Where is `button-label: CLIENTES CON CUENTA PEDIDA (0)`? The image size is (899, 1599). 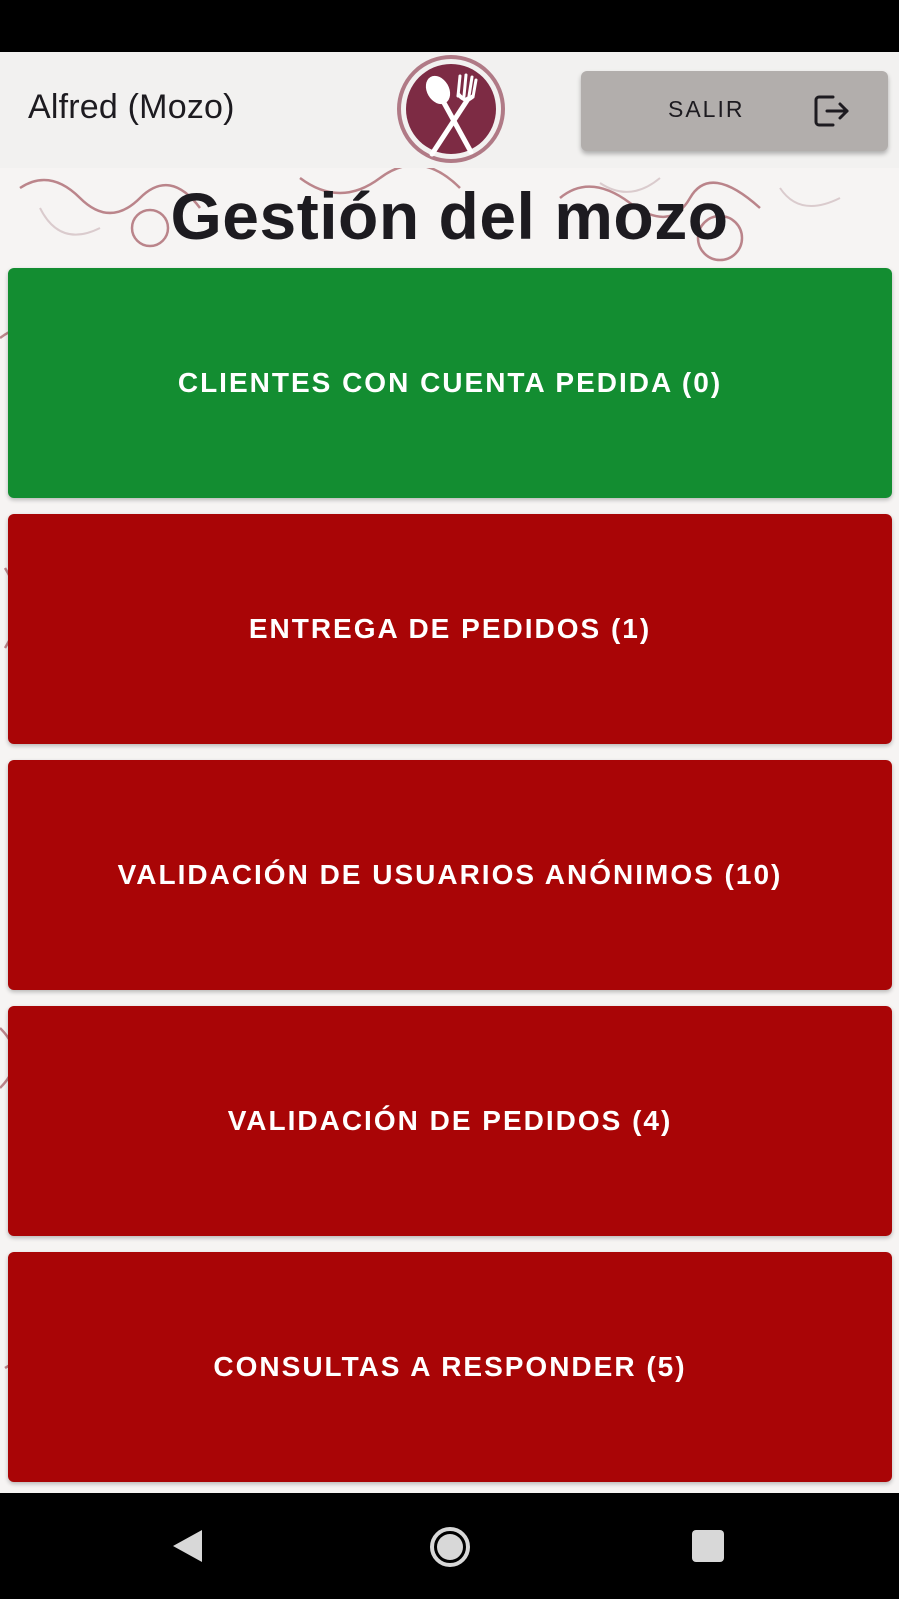 button-label: CLIENTES CON CUENTA PEDIDA (0) is located at coordinates (450, 382).